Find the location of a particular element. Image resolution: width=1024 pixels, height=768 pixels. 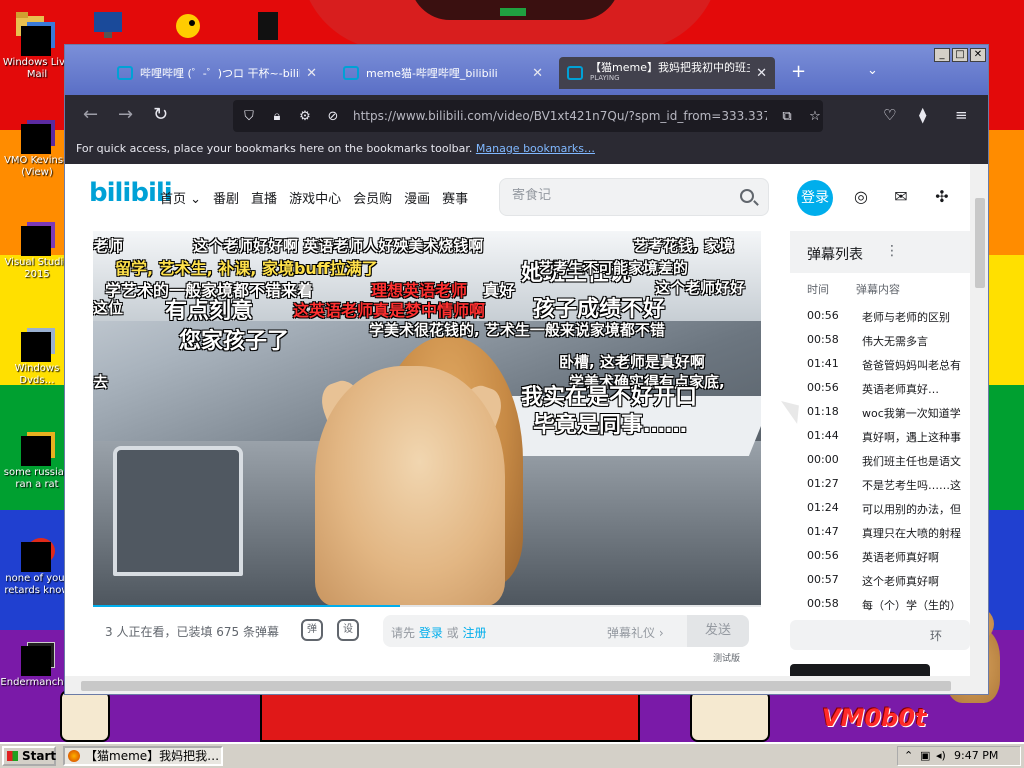

start-button: Start is located at coordinates (29, 756).